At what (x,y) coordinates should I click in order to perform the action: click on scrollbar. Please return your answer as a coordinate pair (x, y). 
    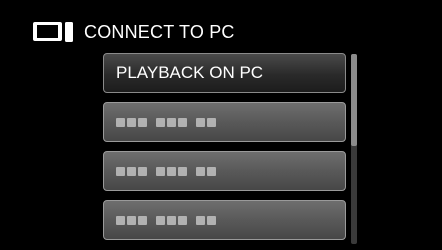
    Looking at the image, I should click on (354, 149).